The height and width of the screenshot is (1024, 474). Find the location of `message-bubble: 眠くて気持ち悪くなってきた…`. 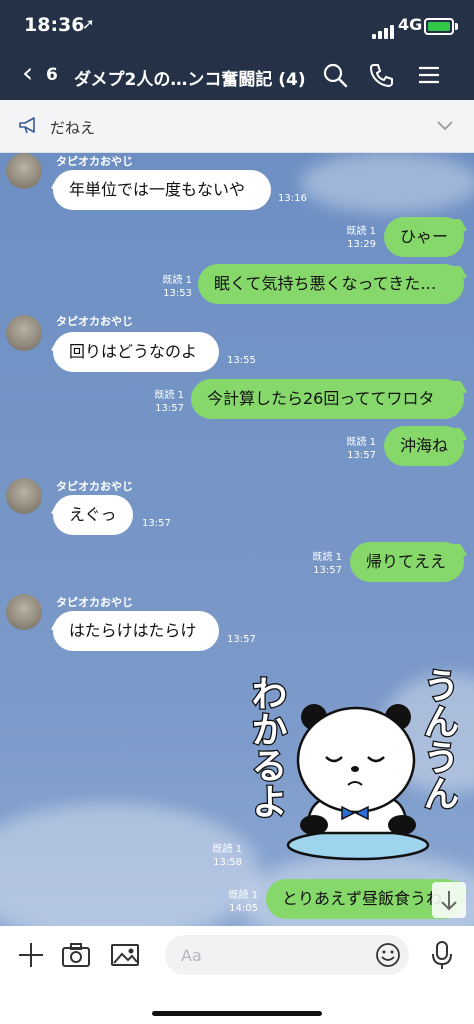

message-bubble: 眠くて気持ち悪くなってきた… is located at coordinates (331, 284).